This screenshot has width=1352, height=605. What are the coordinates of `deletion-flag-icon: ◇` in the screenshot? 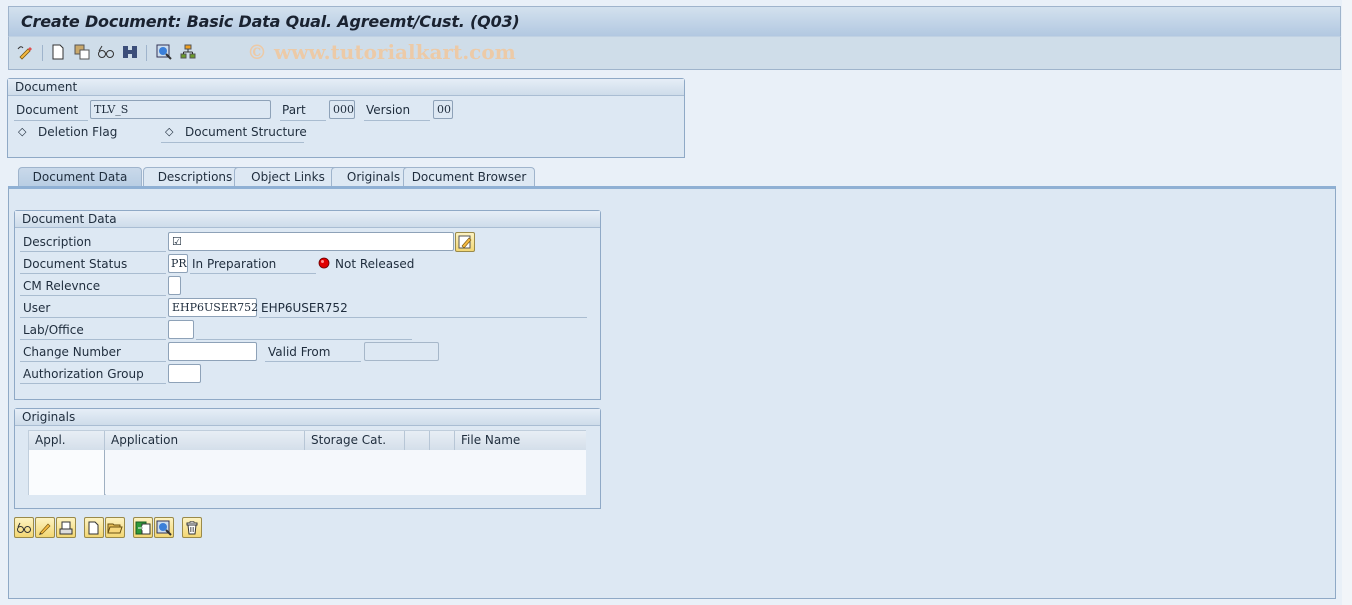 It's located at (22, 131).